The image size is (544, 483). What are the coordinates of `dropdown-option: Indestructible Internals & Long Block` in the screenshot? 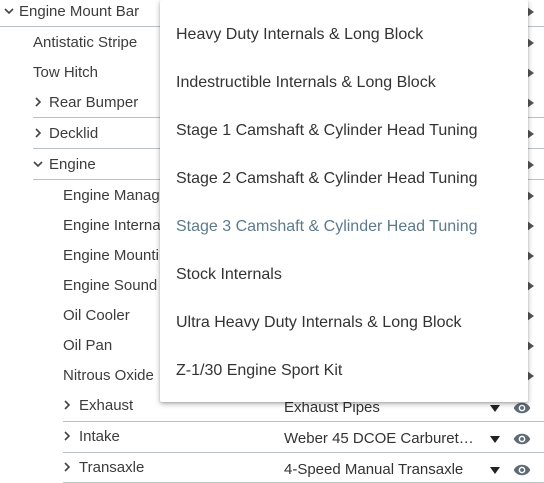 It's located at (348, 83).